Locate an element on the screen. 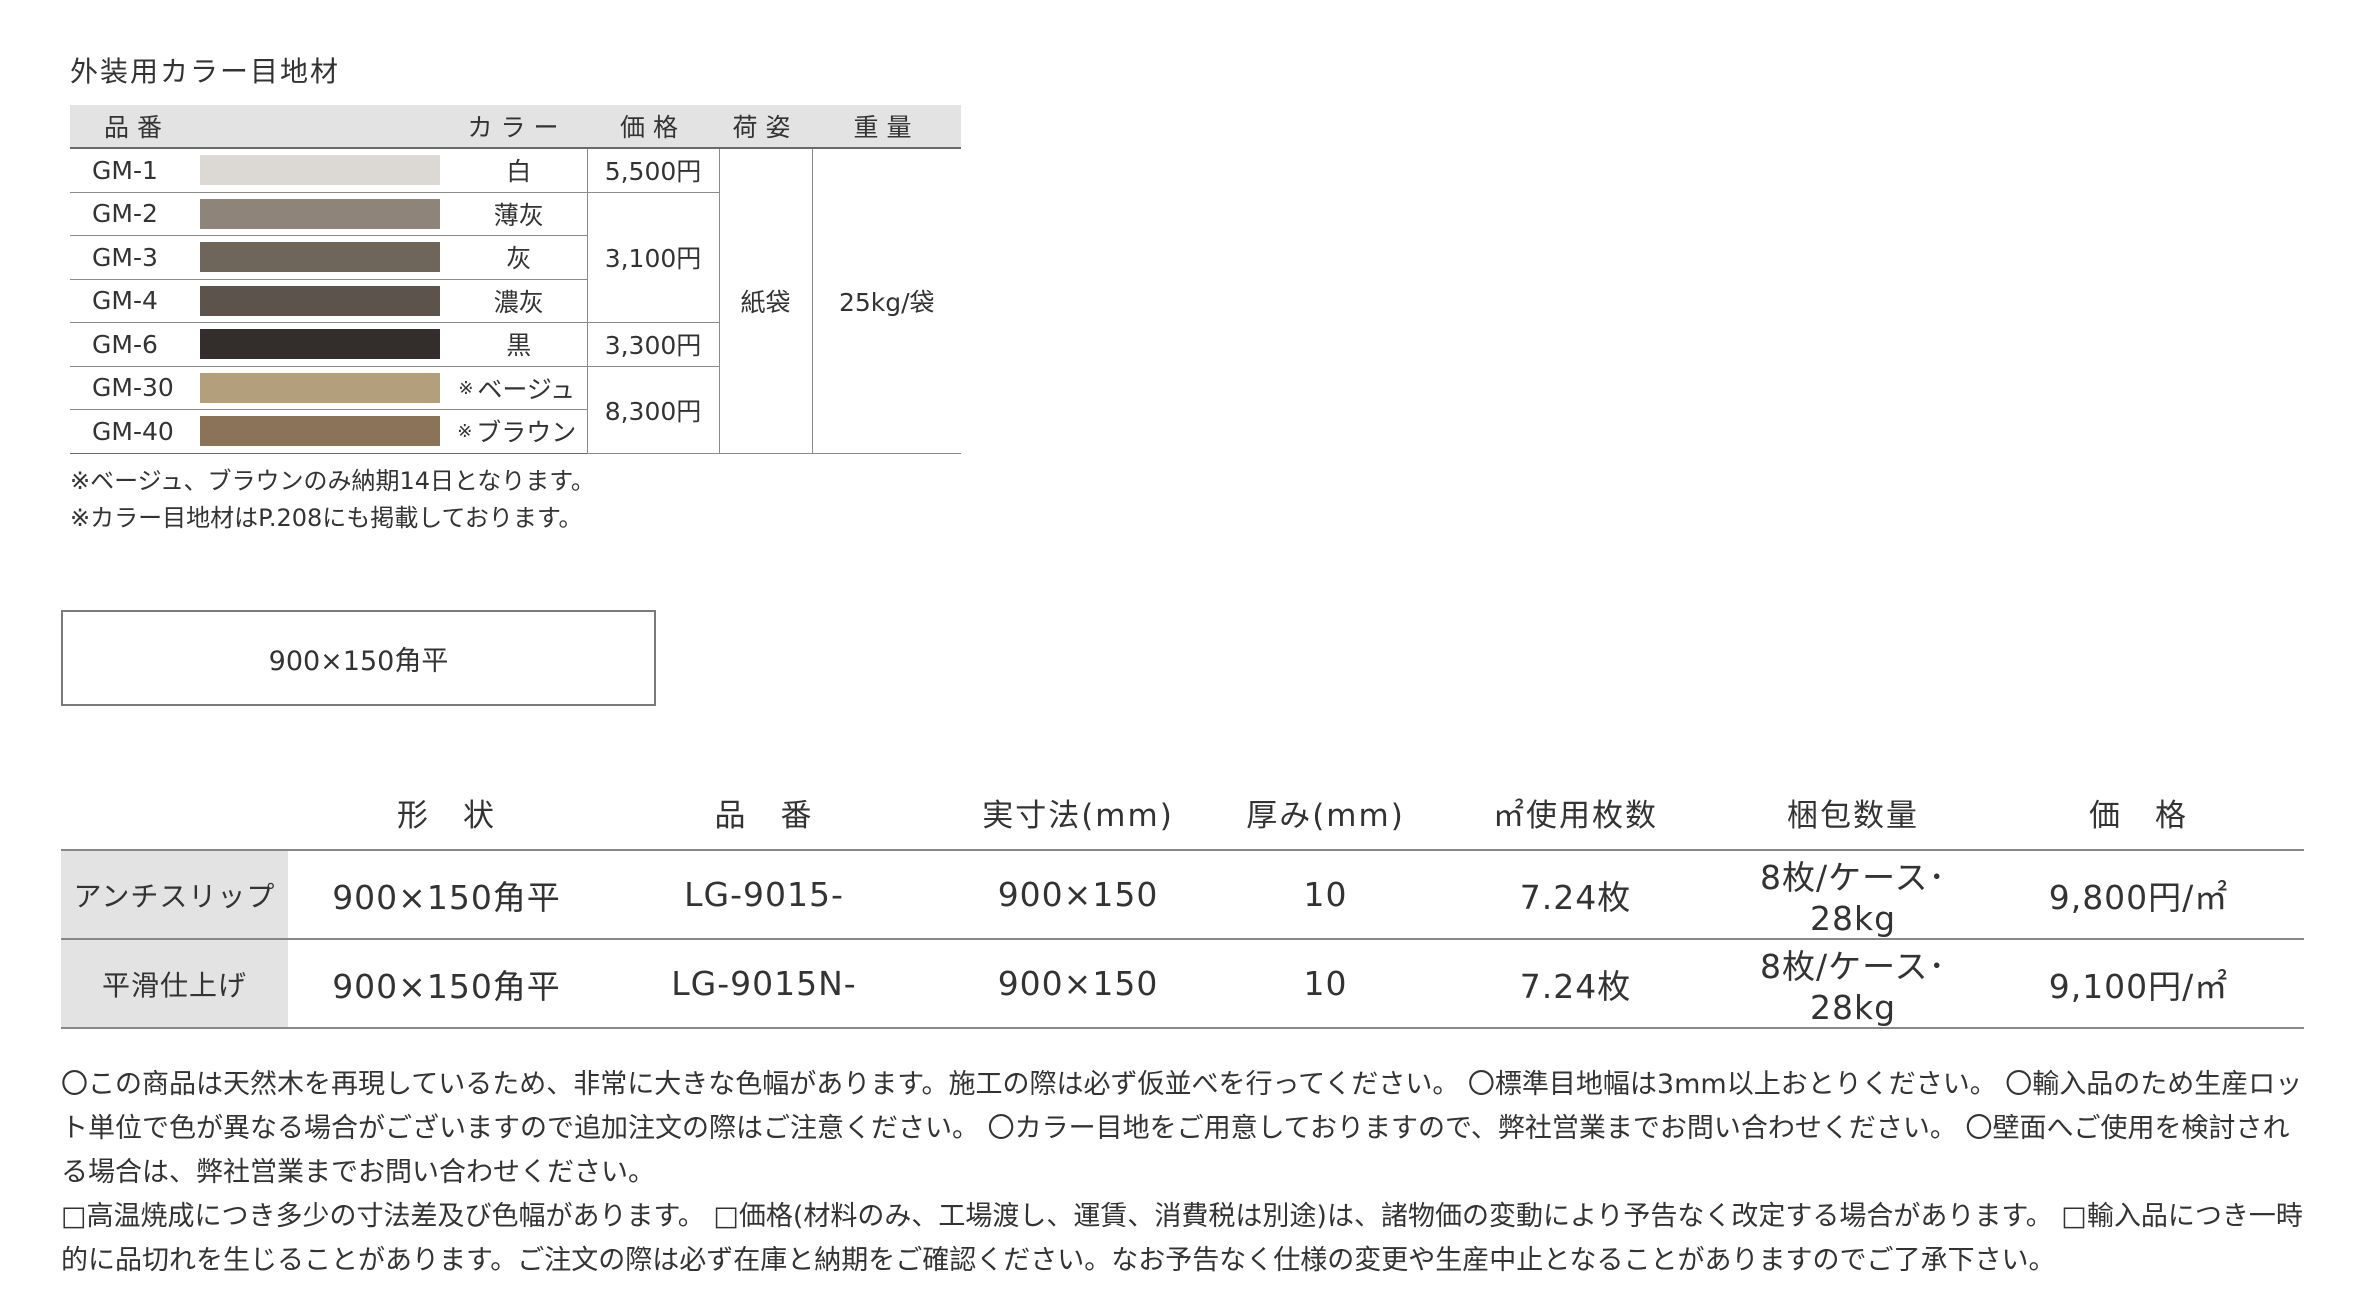 This screenshot has width=2356, height=1298. grout-color: ベージュ is located at coordinates (526, 389).